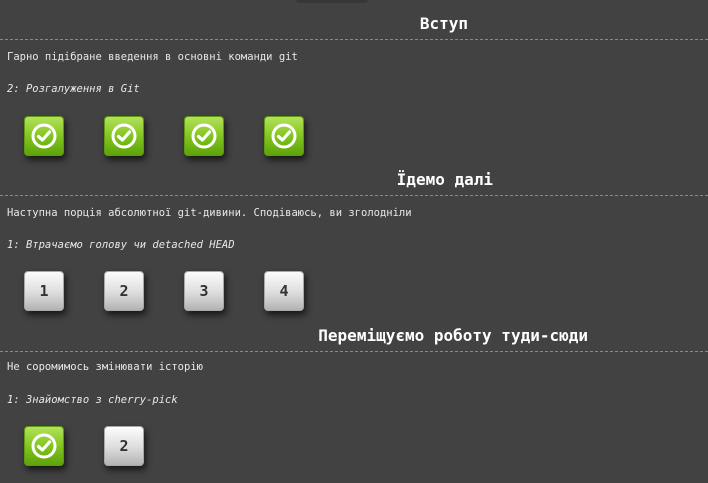 The width and height of the screenshot is (708, 483). Describe the element at coordinates (444, 179) in the screenshot. I see `section-title: Їдемо далі` at that location.